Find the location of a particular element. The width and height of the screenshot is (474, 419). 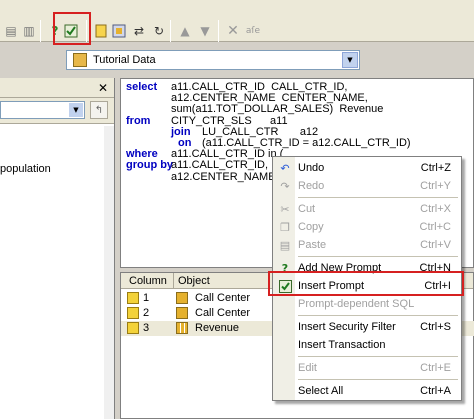

sql-text-span: a12.CENTER_NAME CENTER_NAME, is located at coordinates (269, 98).